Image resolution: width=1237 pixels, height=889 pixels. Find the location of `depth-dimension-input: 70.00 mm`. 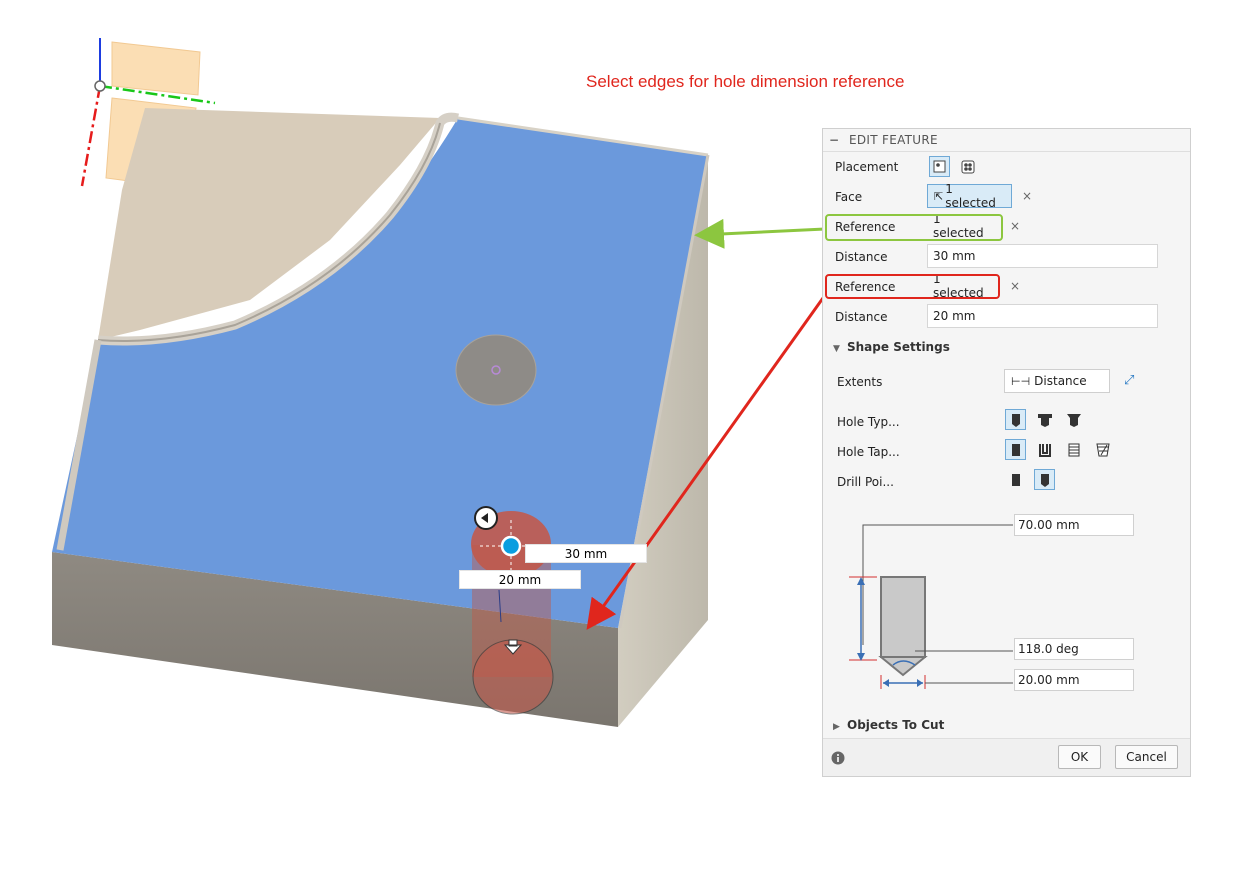

depth-dimension-input: 70.00 mm is located at coordinates (1074, 525).